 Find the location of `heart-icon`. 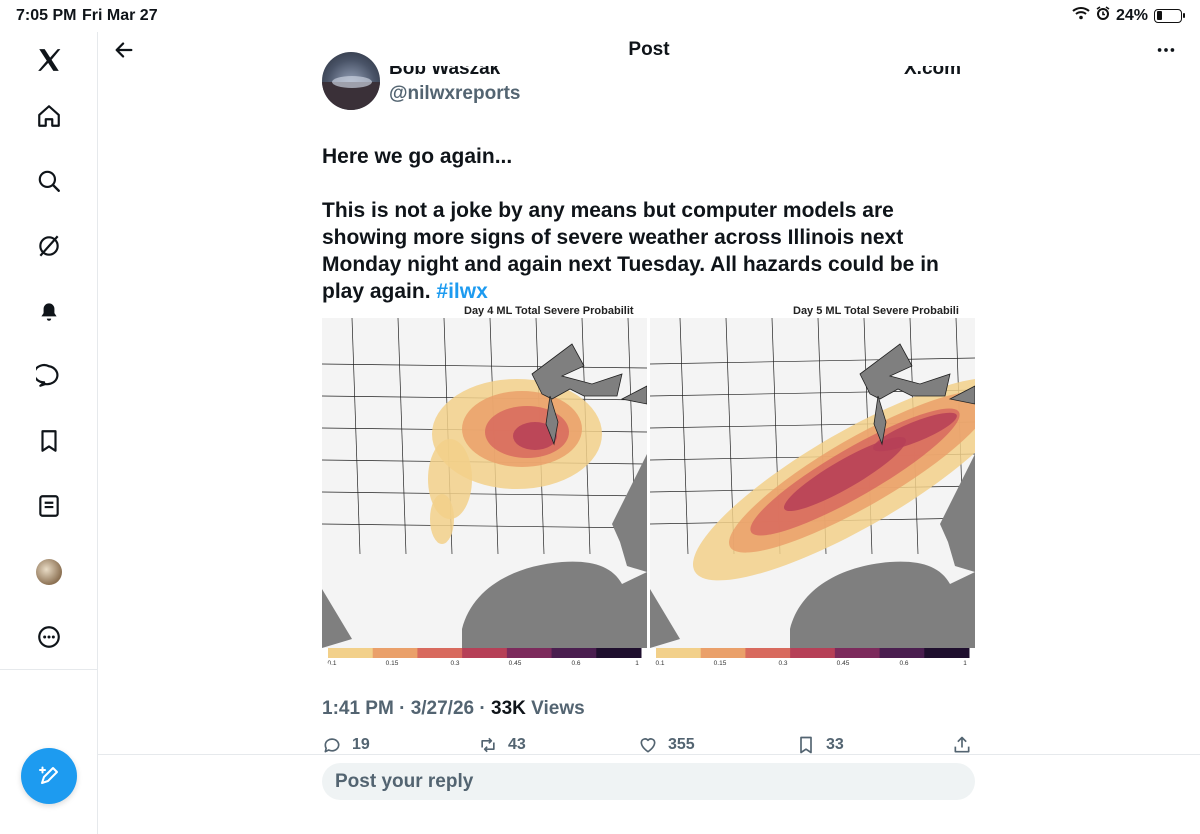

heart-icon is located at coordinates (648, 745).